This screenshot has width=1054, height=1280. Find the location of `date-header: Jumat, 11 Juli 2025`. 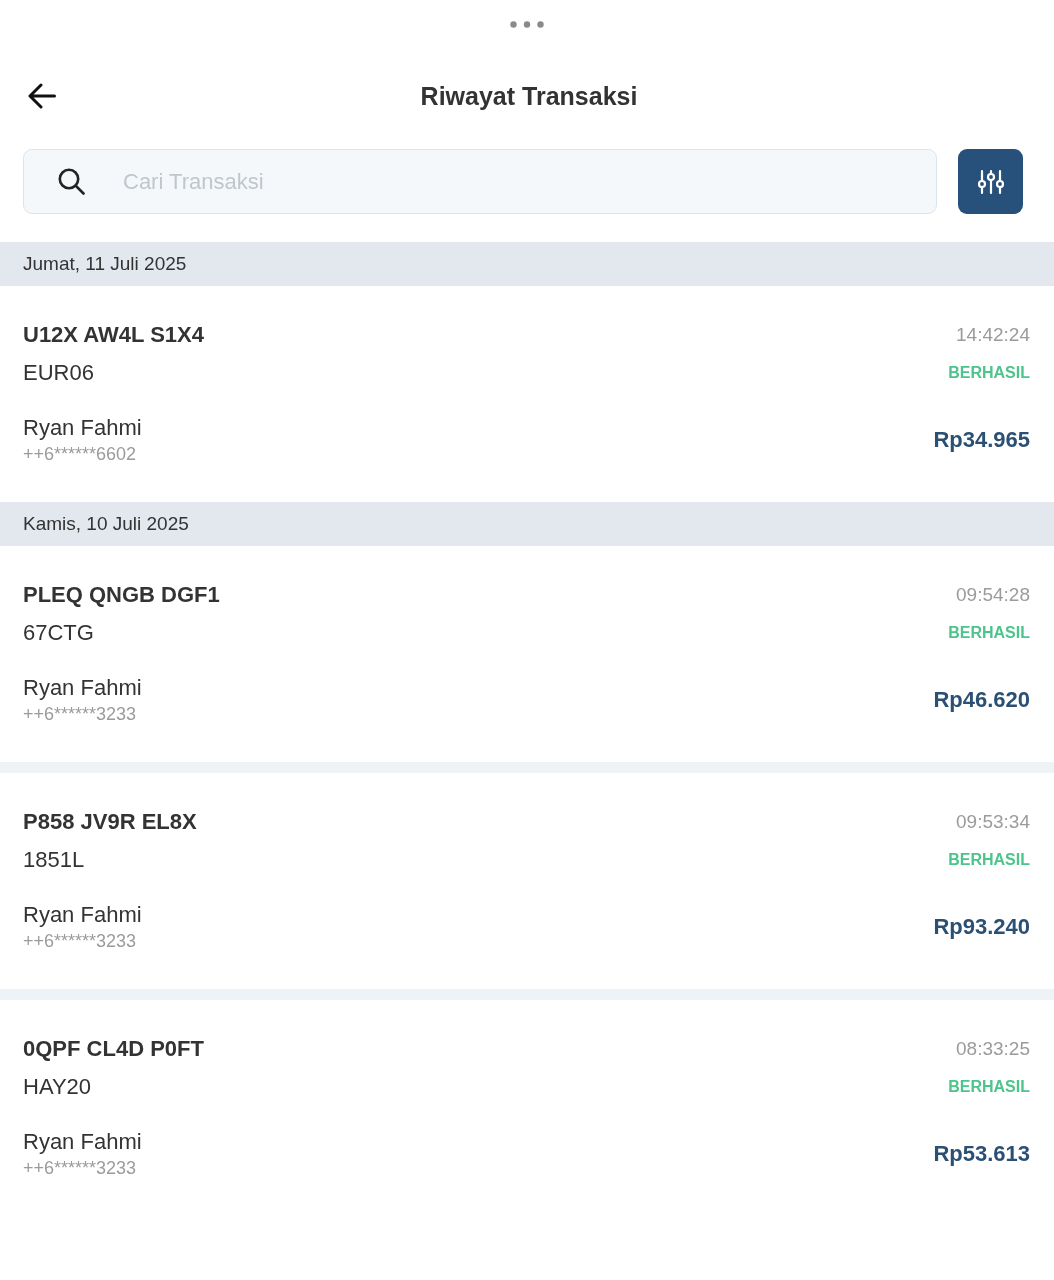

date-header: Jumat, 11 Juli 2025 is located at coordinates (527, 264).